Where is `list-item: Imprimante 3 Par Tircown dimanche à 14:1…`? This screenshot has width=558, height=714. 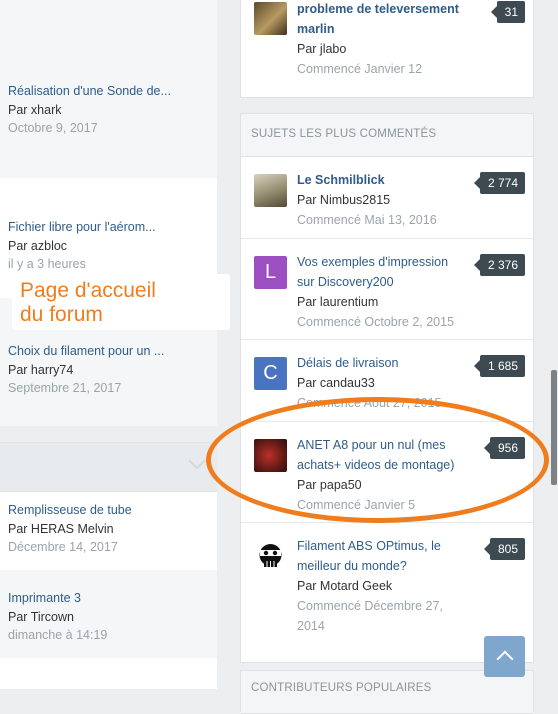
list-item: Imprimante 3 Par Tircown dimanche à 14:1… is located at coordinates (110, 617).